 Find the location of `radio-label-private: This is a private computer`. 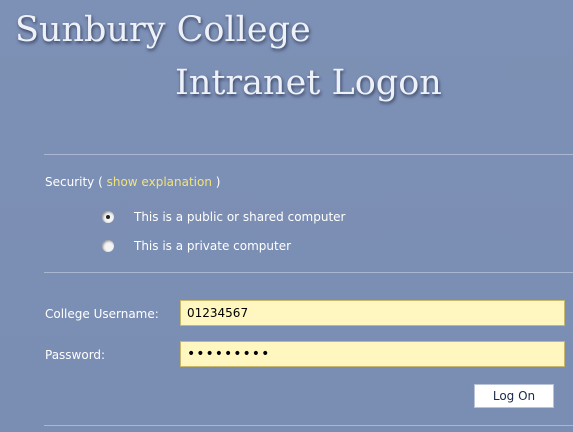

radio-label-private: This is a private computer is located at coordinates (213, 246).